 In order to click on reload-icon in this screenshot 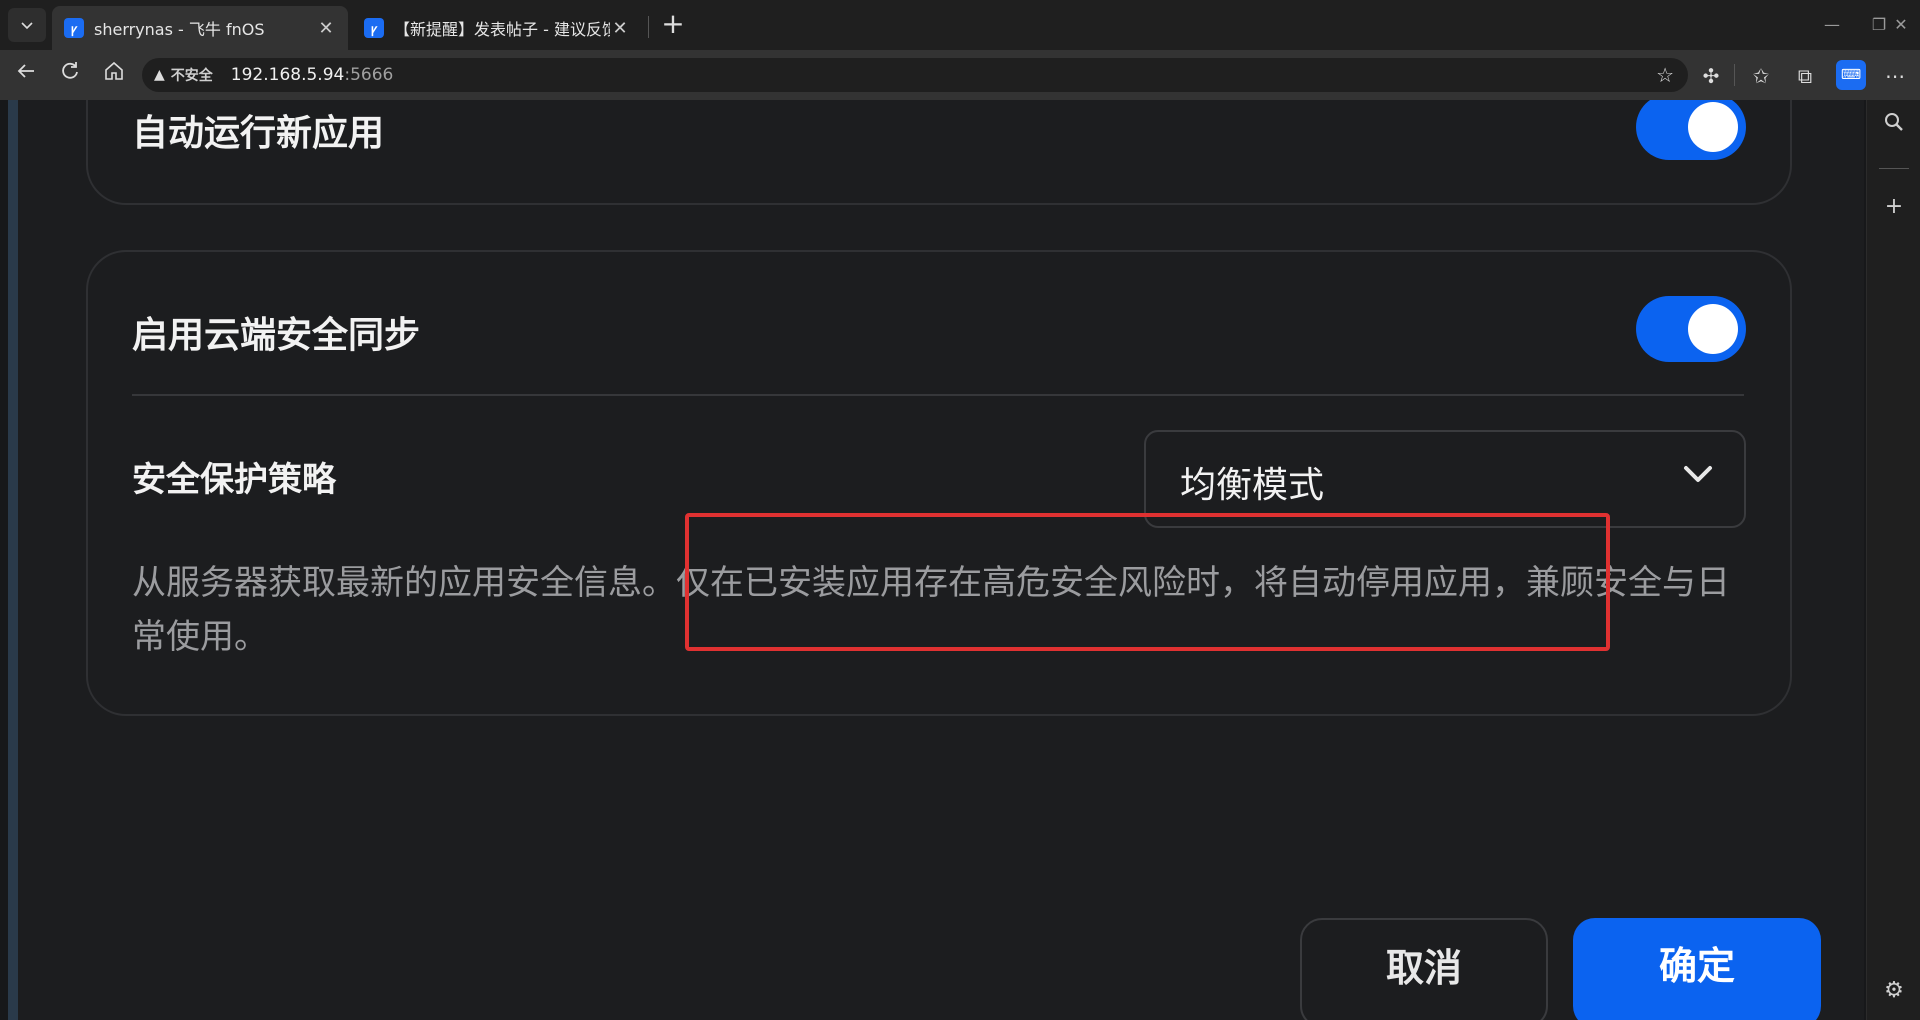, I will do `click(70, 70)`.